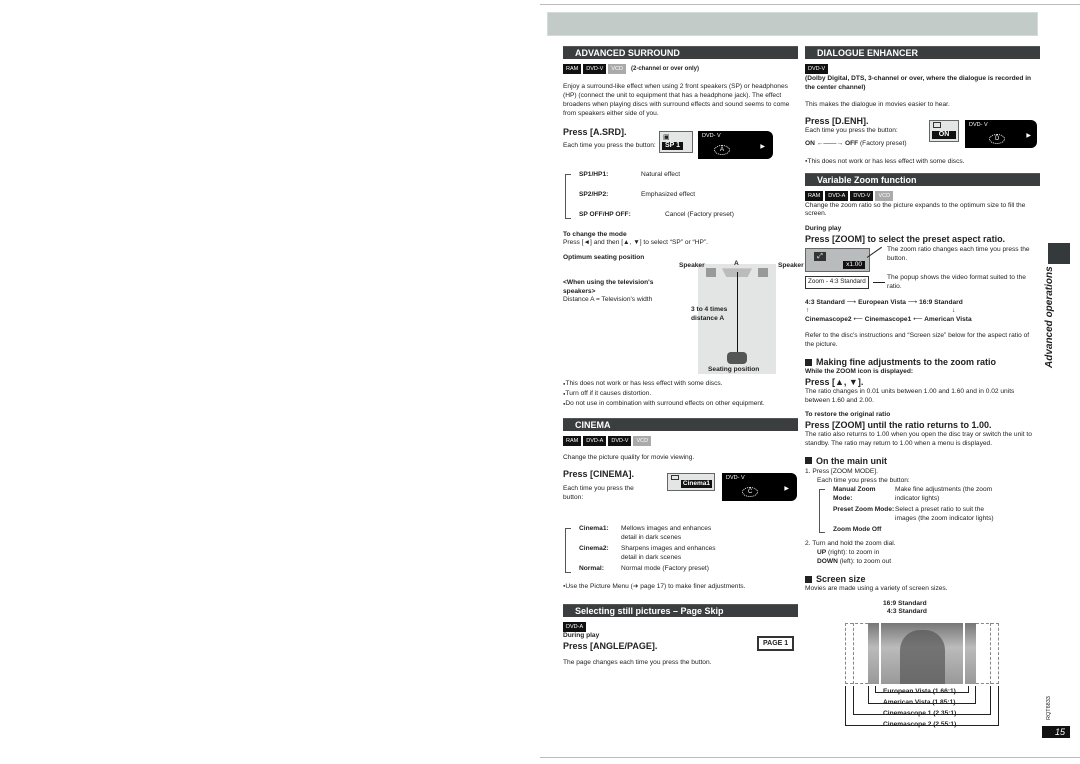 This screenshot has width=1080, height=764. Describe the element at coordinates (608, 300) in the screenshot. I see `tv-speakers-text: Distance A = Television's width` at that location.